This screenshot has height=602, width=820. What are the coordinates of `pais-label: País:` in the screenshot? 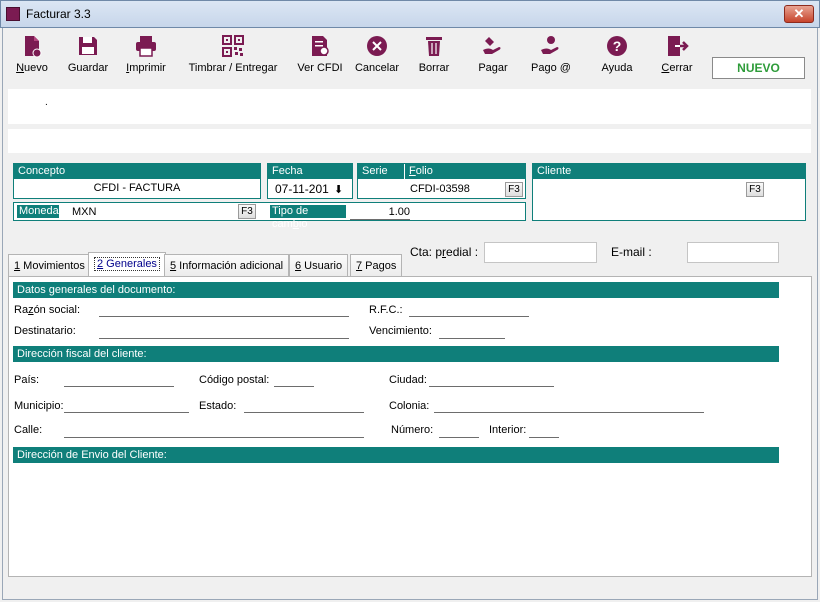 It's located at (27, 380).